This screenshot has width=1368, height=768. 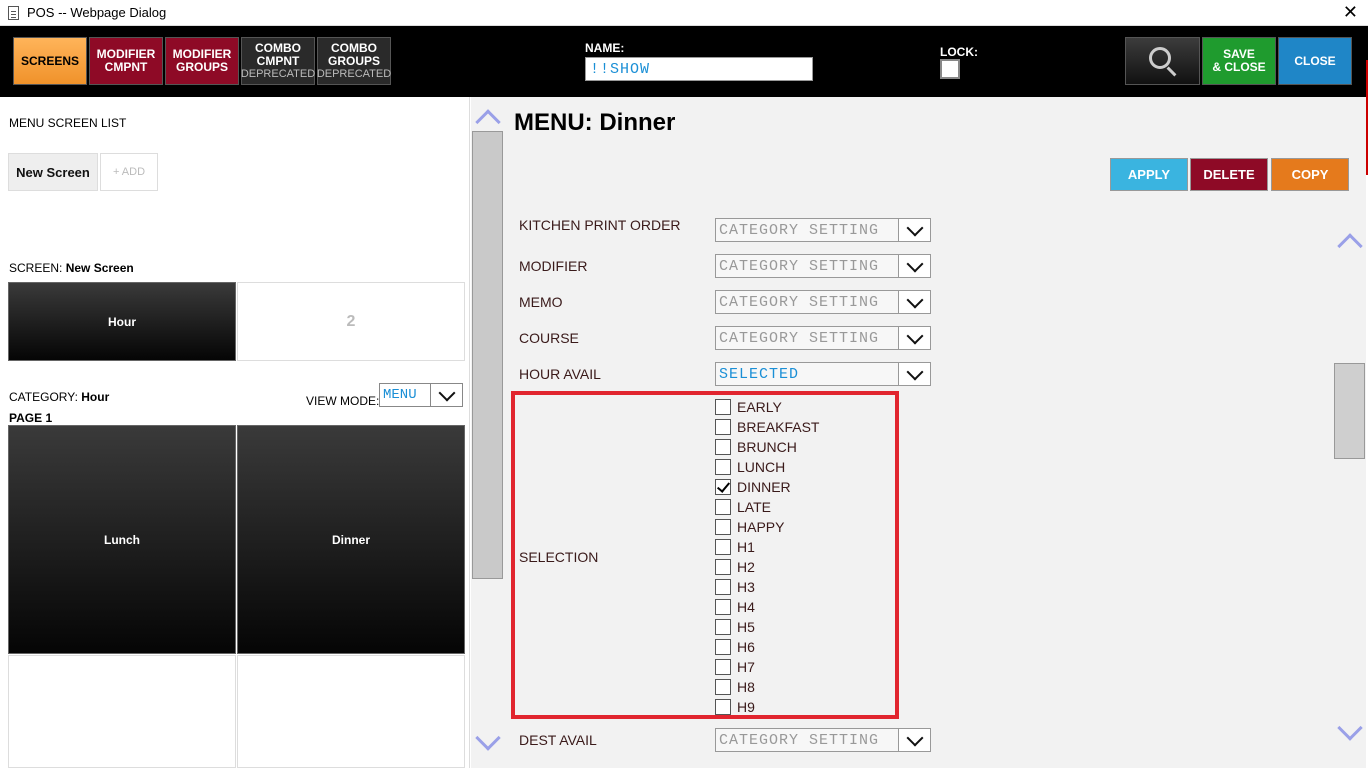 I want to click on selection-option-happy: HAPPY, so click(x=749, y=527).